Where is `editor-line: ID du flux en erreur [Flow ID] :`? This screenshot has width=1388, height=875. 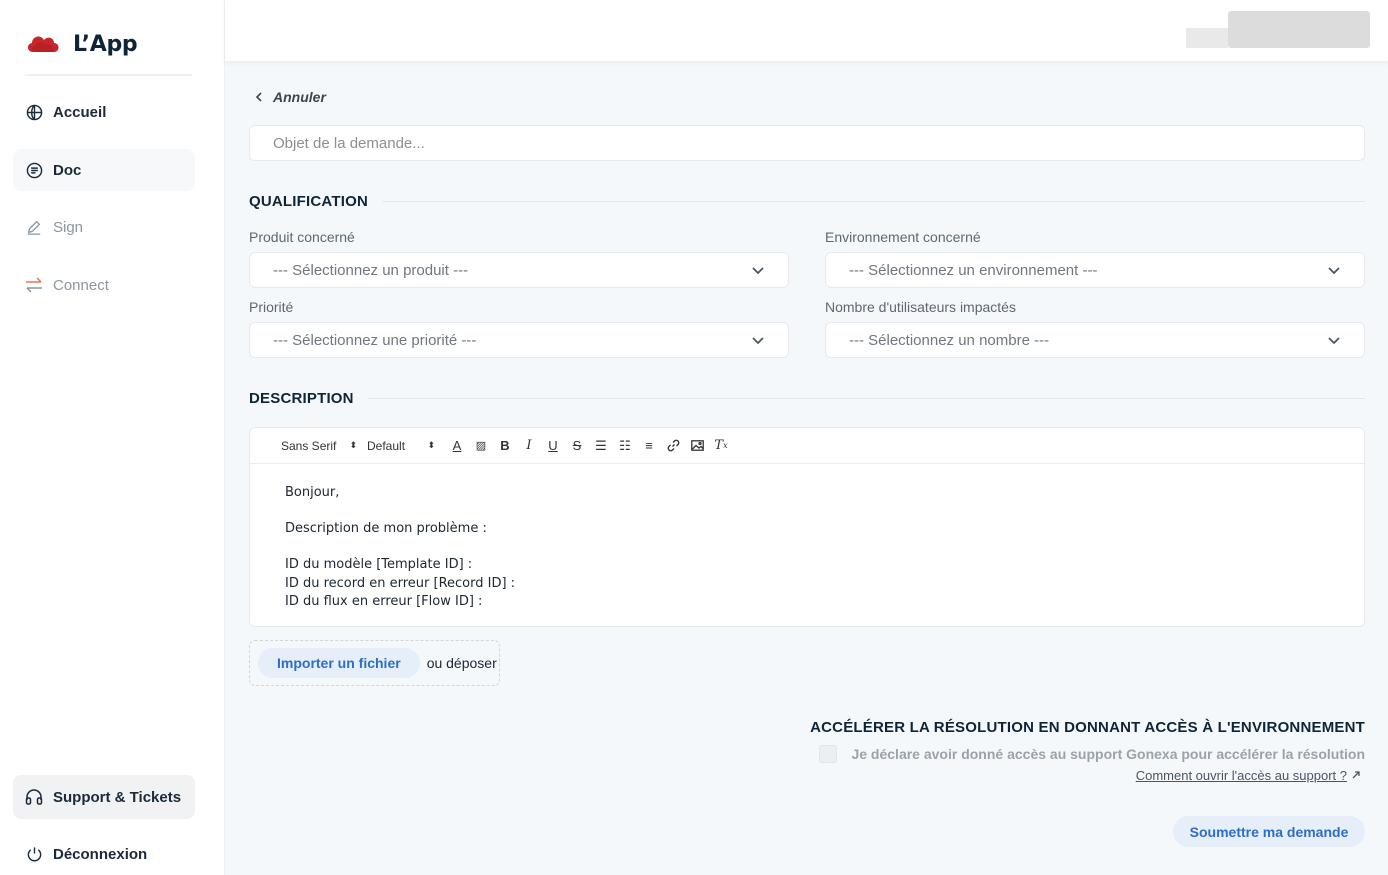 editor-line: ID du flux en erreur [Flow ID] : is located at coordinates (384, 601).